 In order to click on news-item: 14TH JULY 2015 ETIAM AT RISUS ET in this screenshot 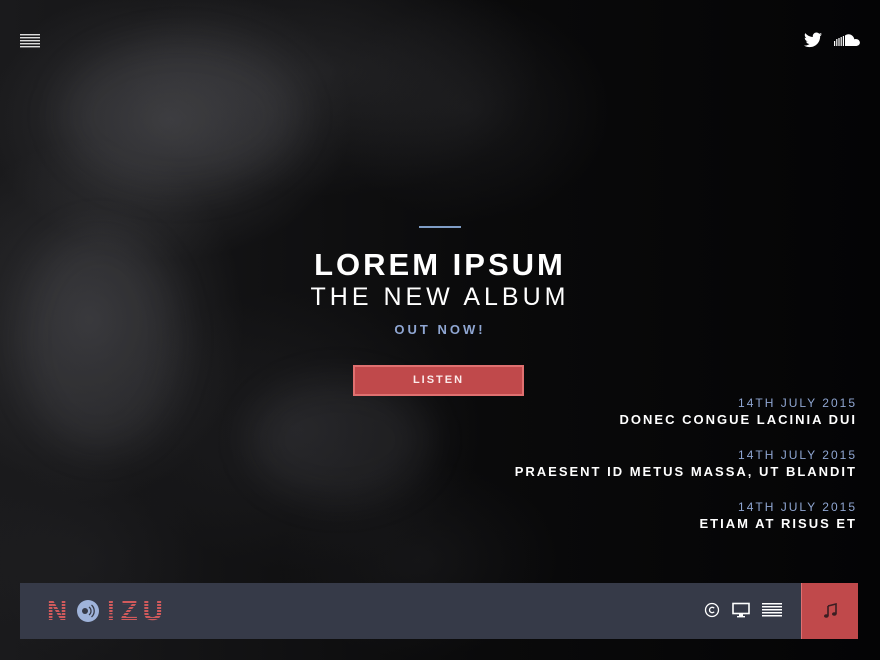, I will do `click(686, 516)`.